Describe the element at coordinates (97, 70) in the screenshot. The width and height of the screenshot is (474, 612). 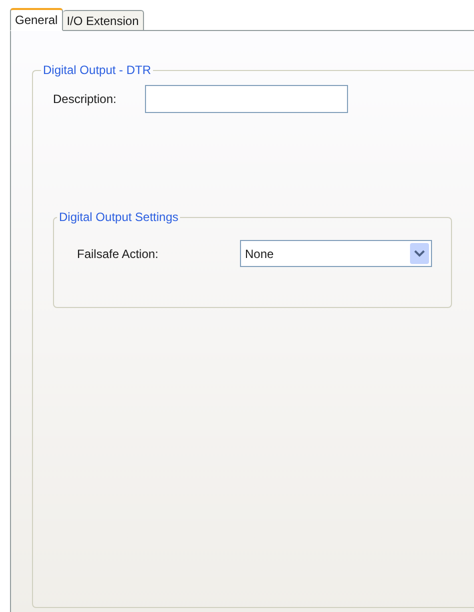
I see `group-title: Digital Output - DTR` at that location.